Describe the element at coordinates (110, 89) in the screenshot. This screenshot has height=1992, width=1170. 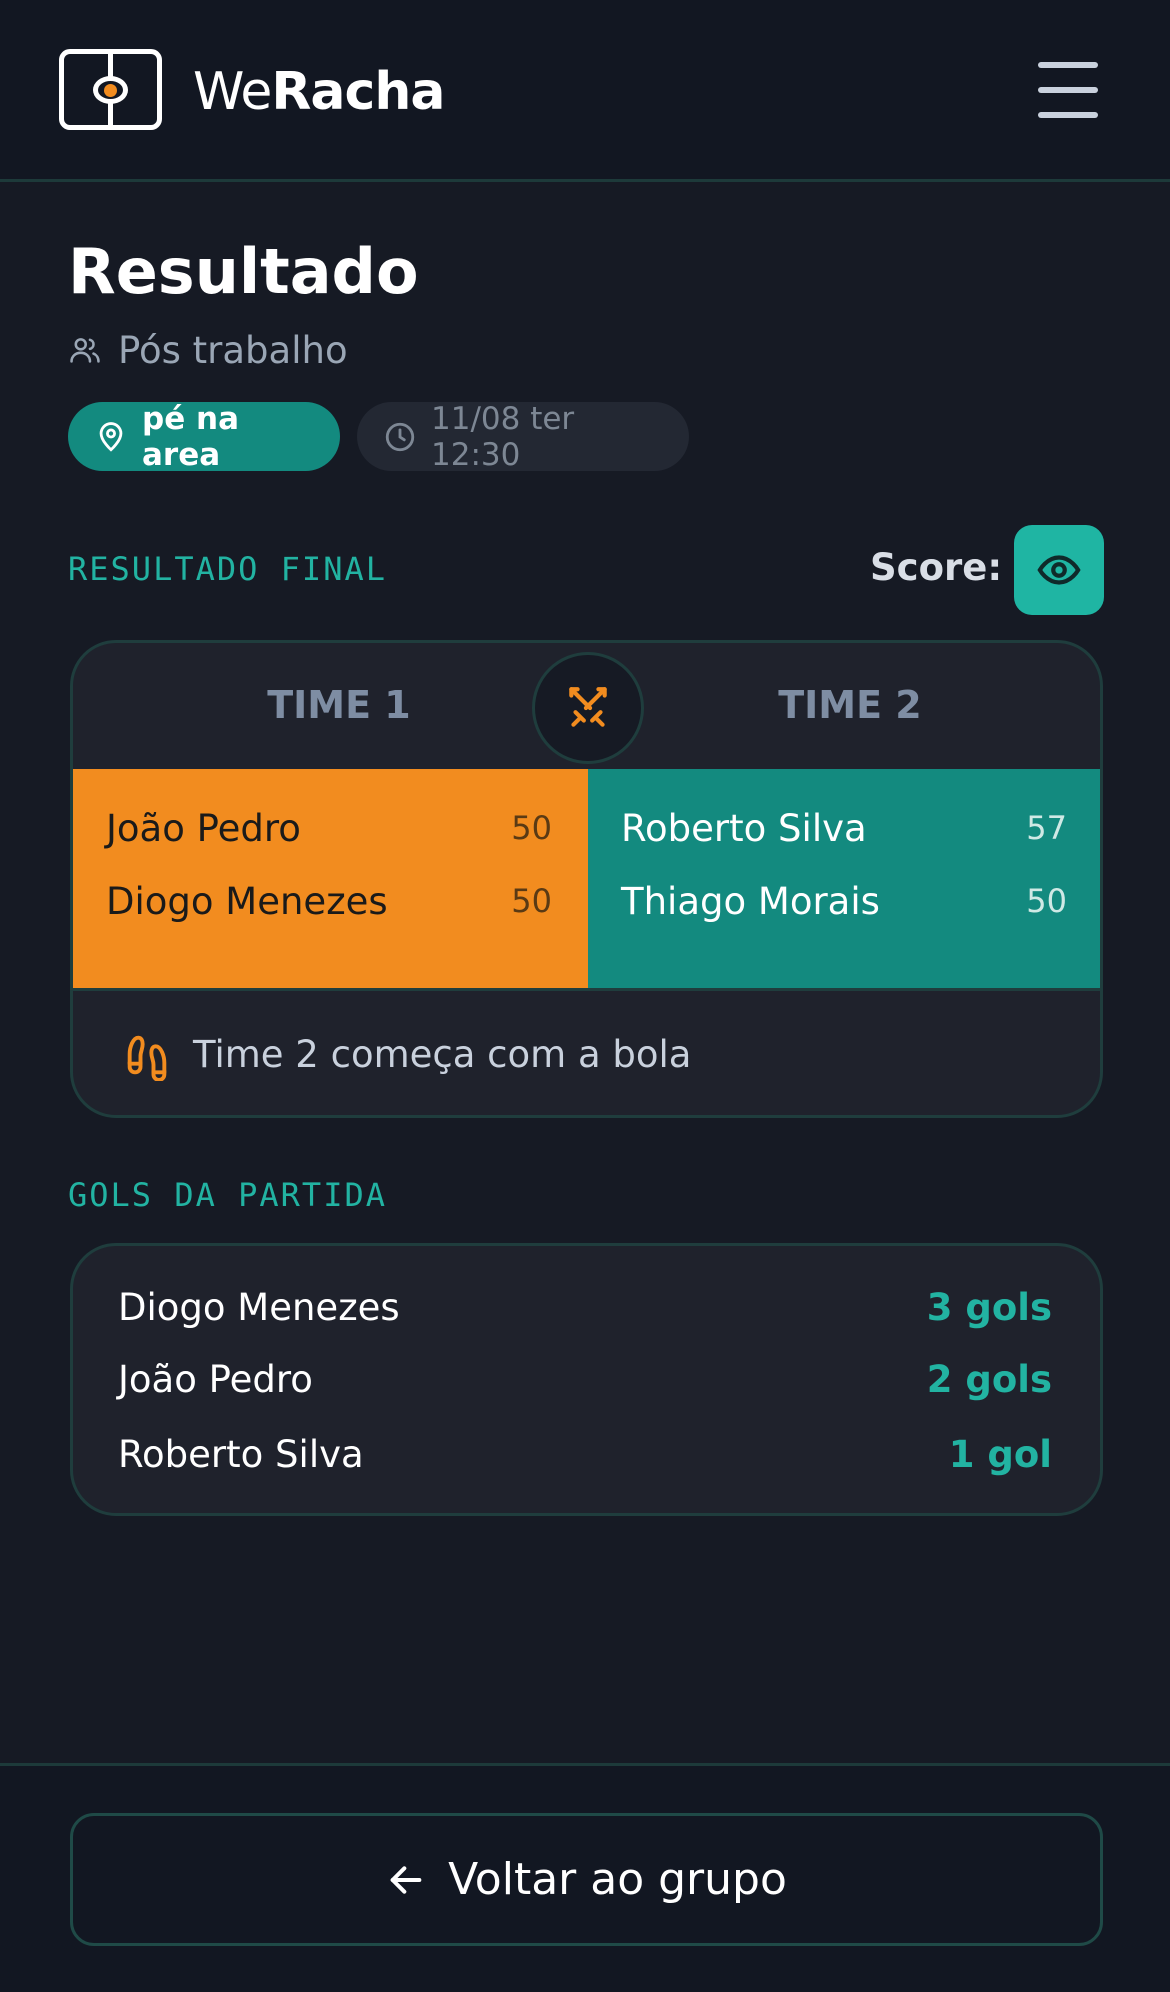
I see `logo-icon` at that location.